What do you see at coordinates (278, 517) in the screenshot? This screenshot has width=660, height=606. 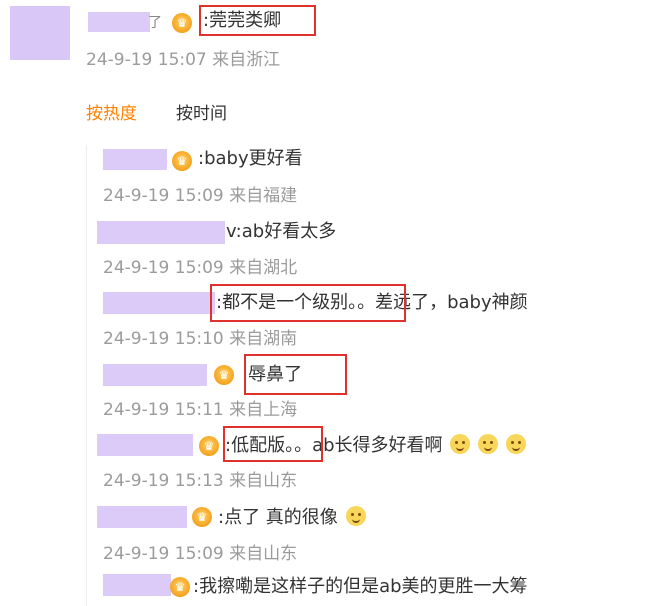 I see `reply-6-text-content: :点了 真的很像` at bounding box center [278, 517].